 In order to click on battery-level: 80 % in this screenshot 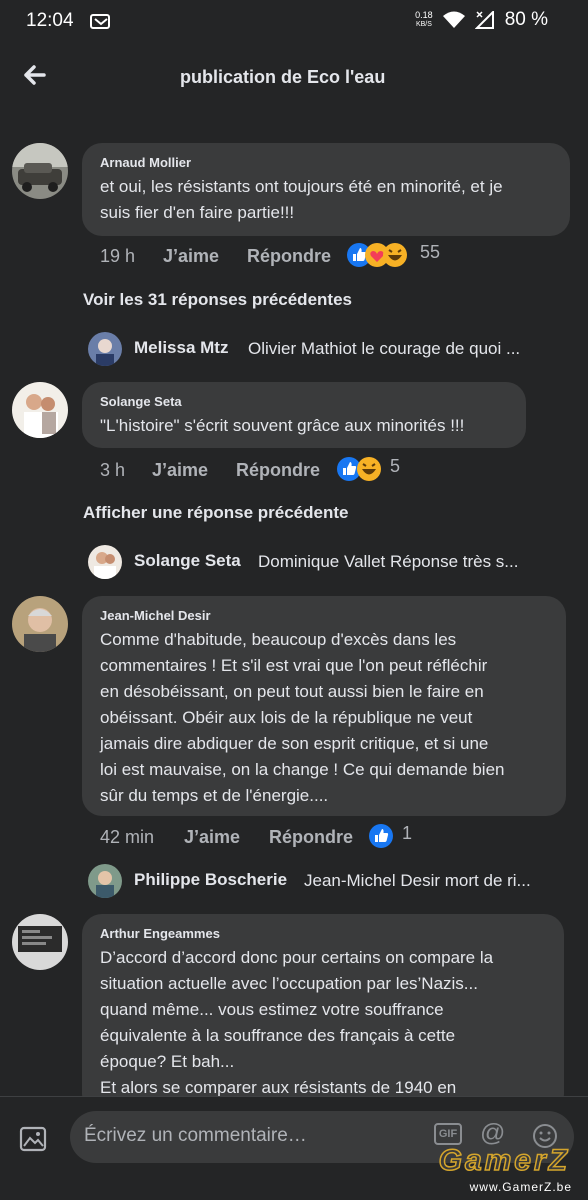, I will do `click(526, 19)`.